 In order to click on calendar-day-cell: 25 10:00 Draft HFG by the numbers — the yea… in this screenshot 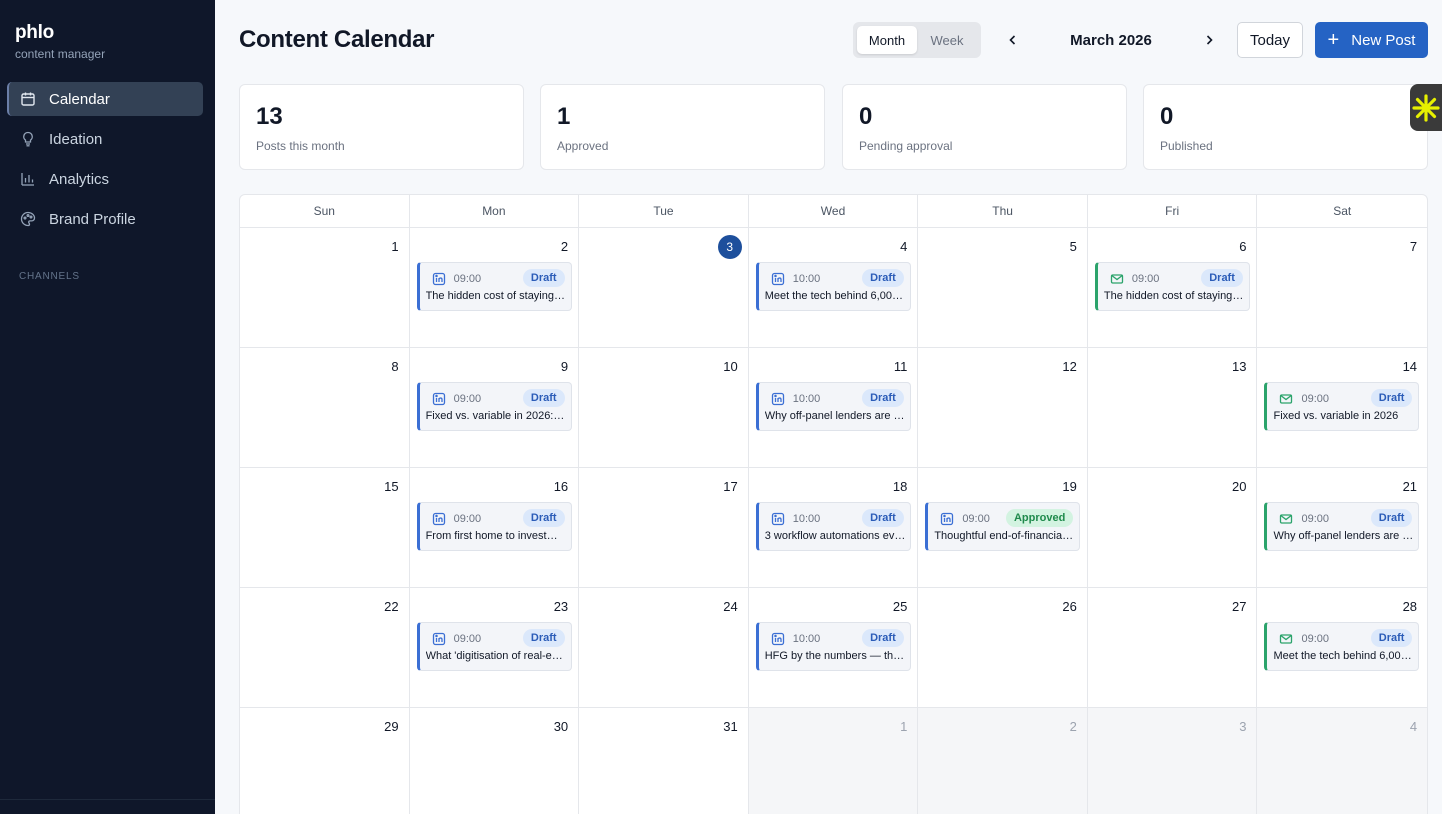, I will do `click(834, 647)`.